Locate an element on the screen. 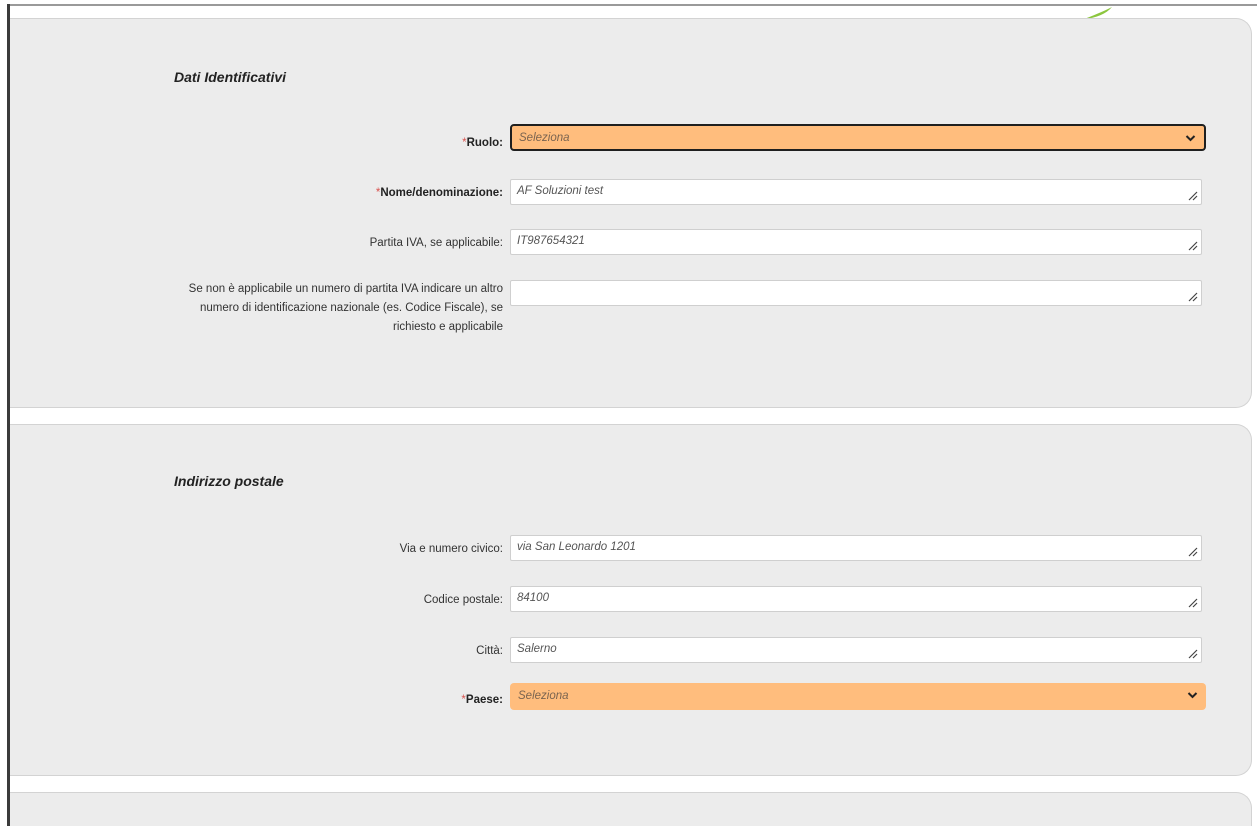 The image size is (1257, 826). paese-select-value: Seleziona is located at coordinates (543, 696).